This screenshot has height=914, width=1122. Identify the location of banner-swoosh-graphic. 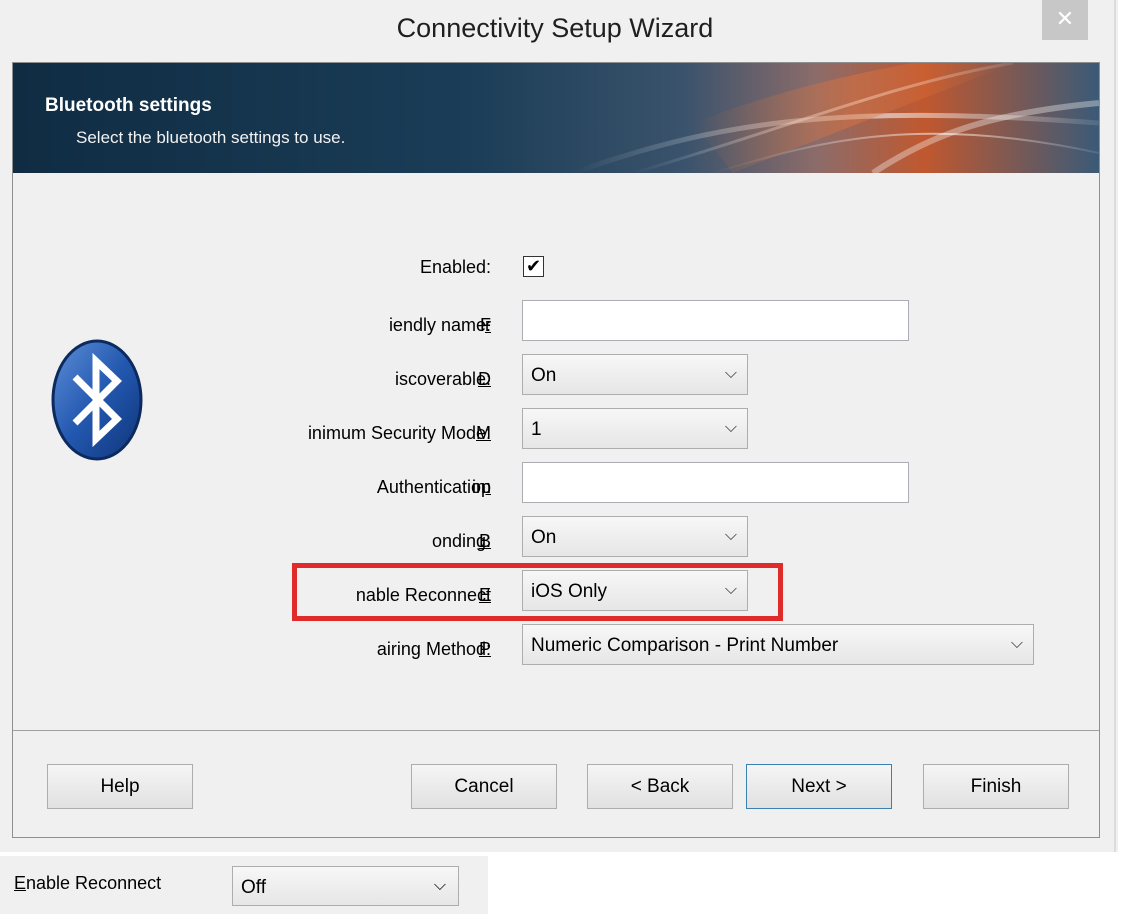
(835, 118).